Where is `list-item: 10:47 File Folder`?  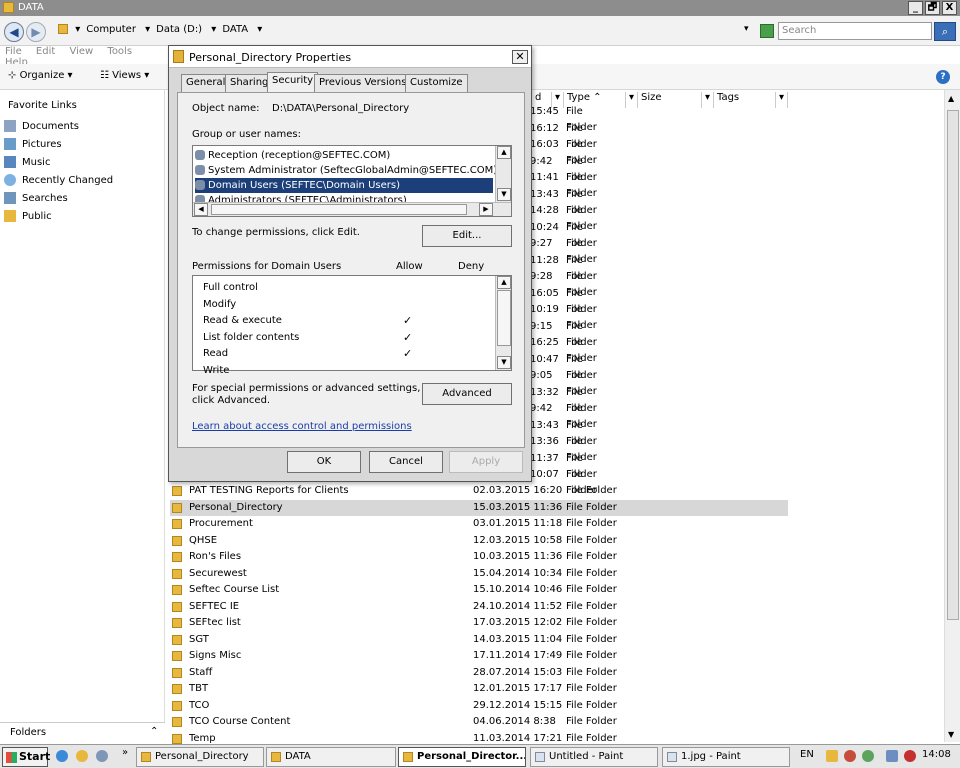
list-item: 10:47 File Folder is located at coordinates (563, 366).